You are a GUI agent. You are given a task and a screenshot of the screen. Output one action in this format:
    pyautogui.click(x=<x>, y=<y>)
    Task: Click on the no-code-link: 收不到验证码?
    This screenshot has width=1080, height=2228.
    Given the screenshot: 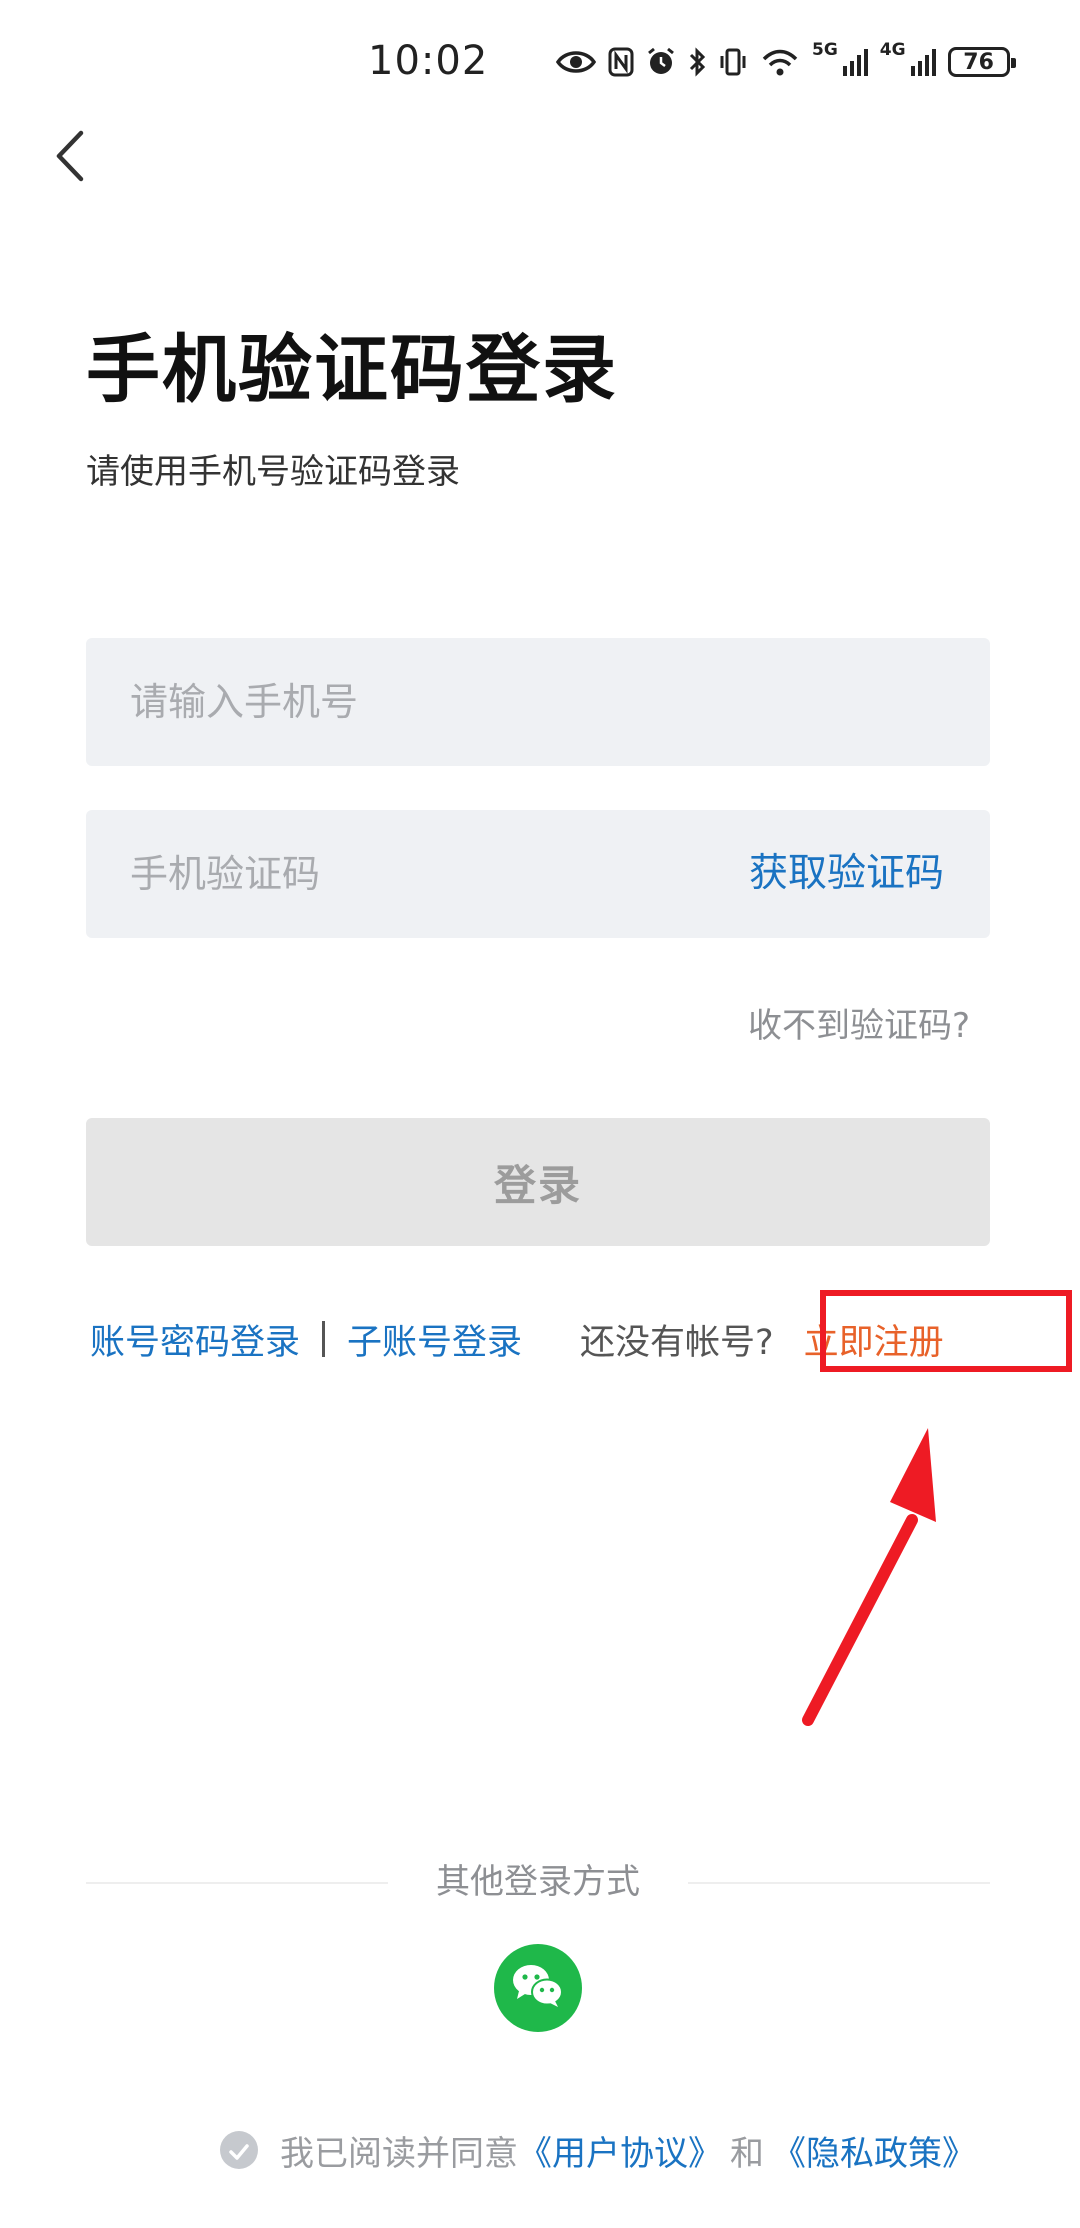 What is the action you would take?
    pyautogui.click(x=859, y=1022)
    